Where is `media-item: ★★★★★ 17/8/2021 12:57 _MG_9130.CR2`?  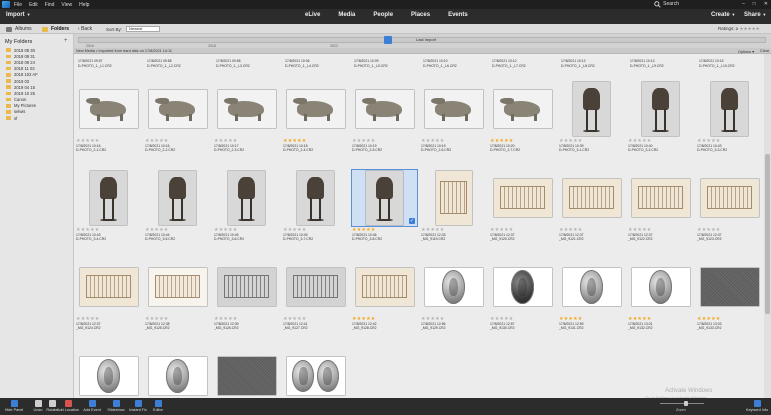
media-item: ★★★★★ 17/8/2021 12:57 _MG_9130.CR2 is located at coordinates (522, 295).